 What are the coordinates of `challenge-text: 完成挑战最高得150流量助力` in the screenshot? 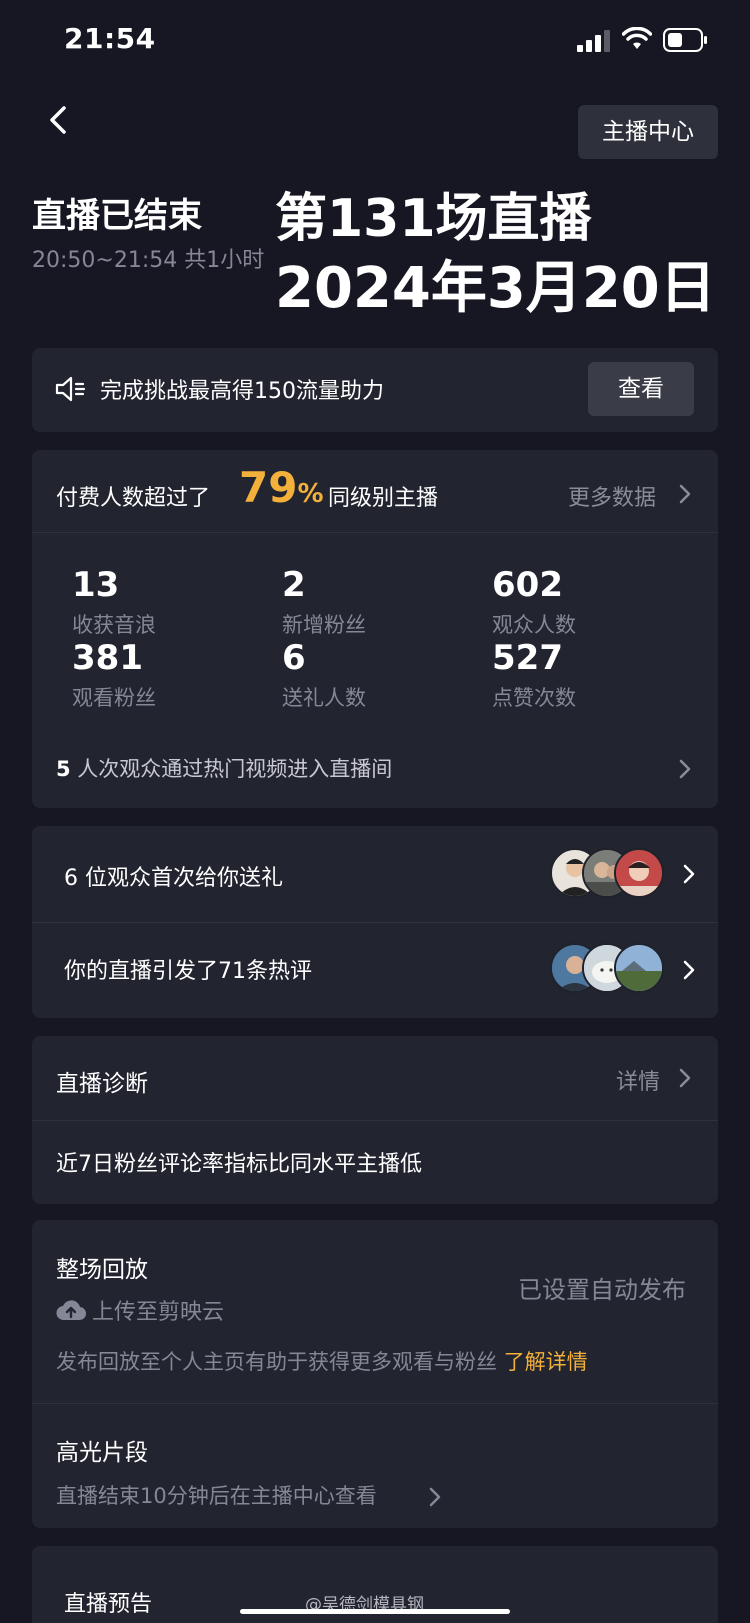 It's located at (242, 391).